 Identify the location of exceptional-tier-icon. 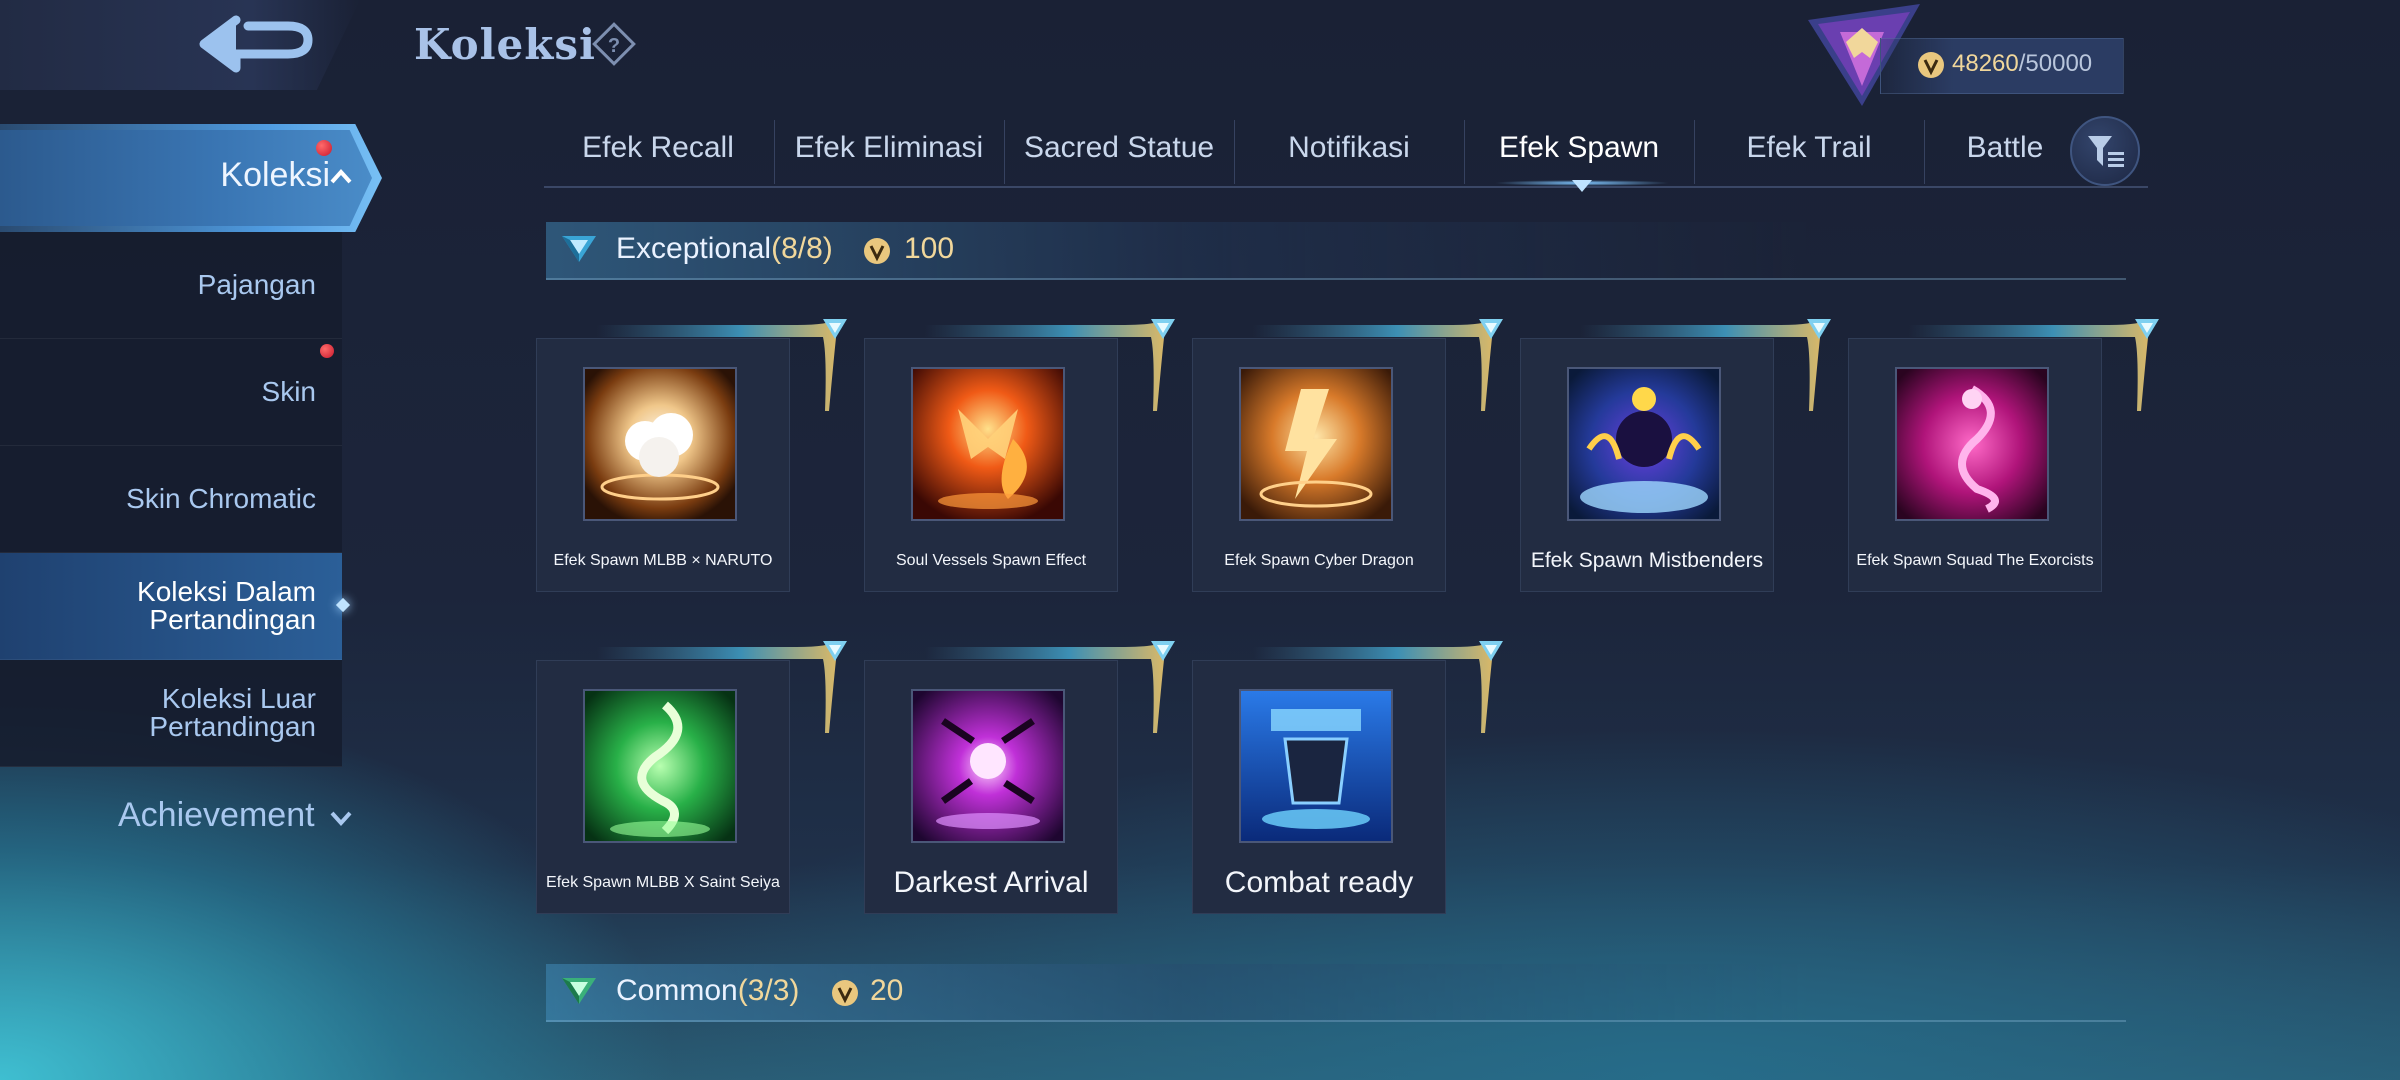
(579, 249).